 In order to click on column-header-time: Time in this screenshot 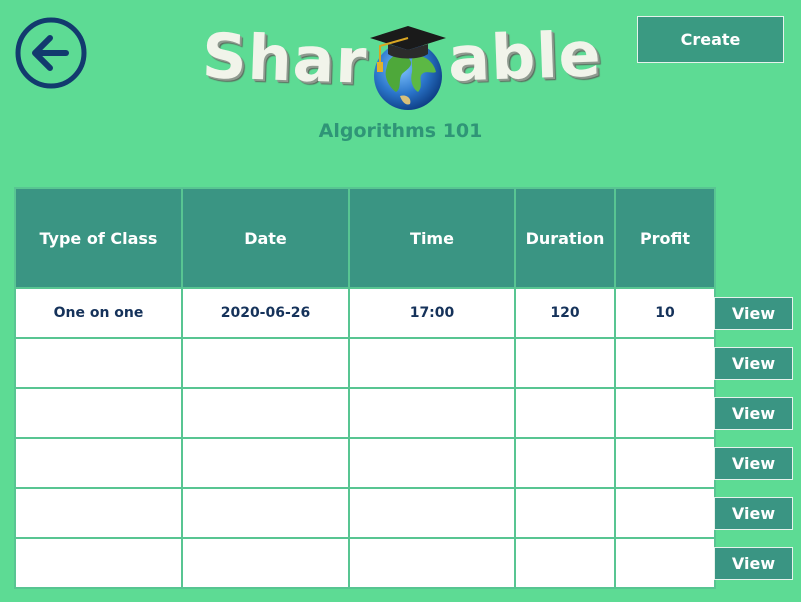, I will do `click(432, 238)`.